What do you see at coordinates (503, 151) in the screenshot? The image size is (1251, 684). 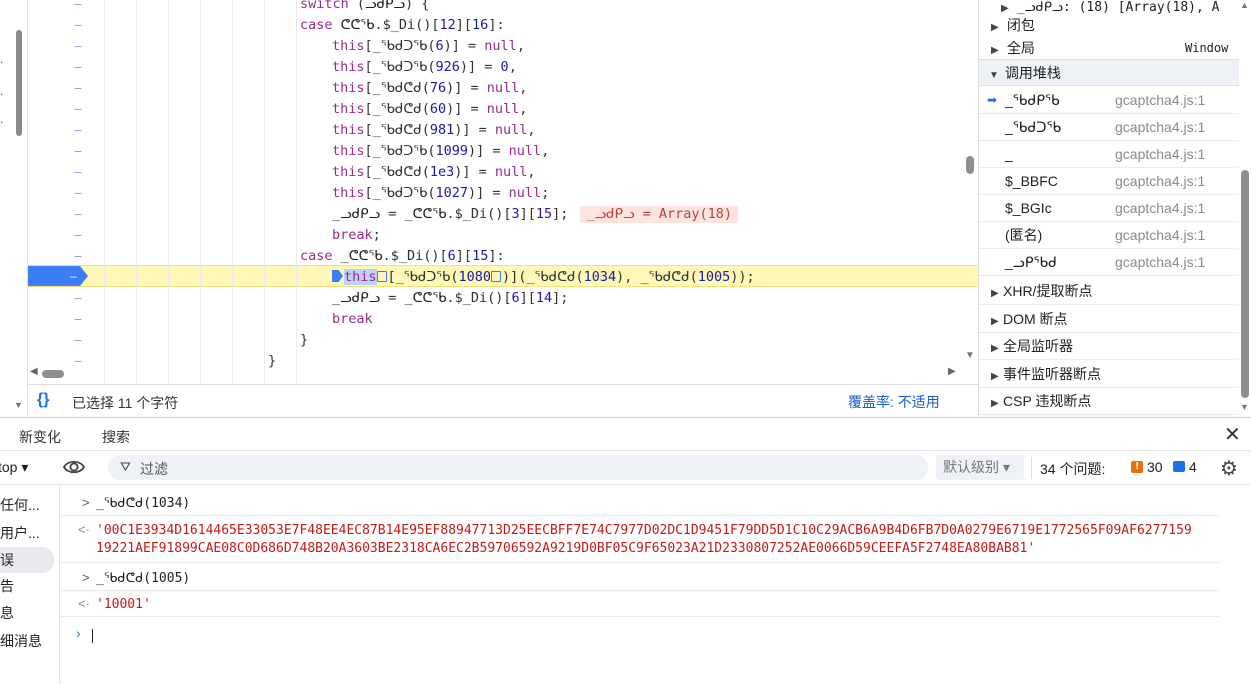 I see `code-line: – this[_ᖃᑯᑐᖃ(1099)] = null,` at bounding box center [503, 151].